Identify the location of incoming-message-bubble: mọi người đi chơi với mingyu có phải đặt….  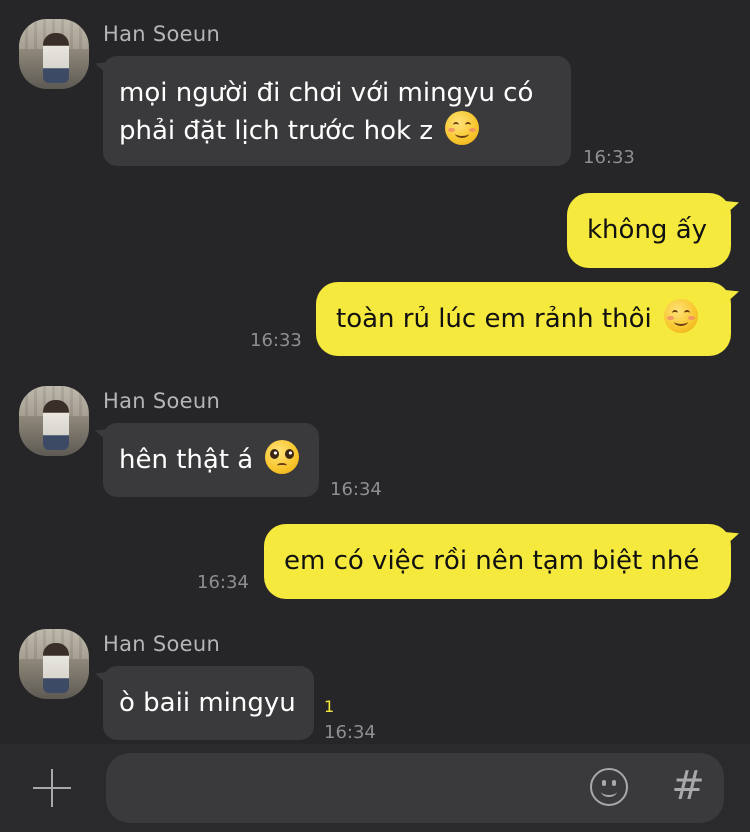
(337, 111).